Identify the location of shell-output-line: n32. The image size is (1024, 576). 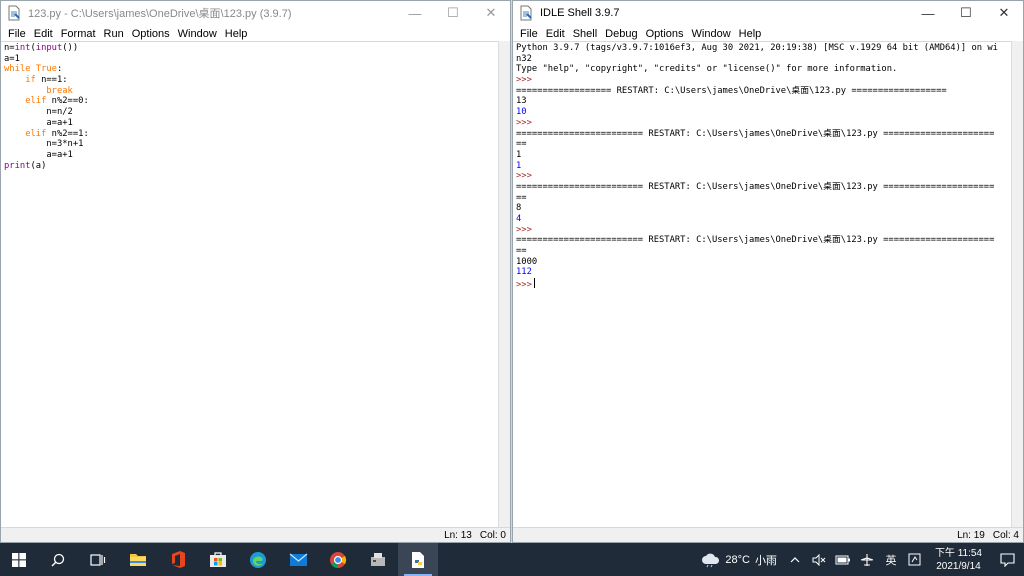
(524, 58).